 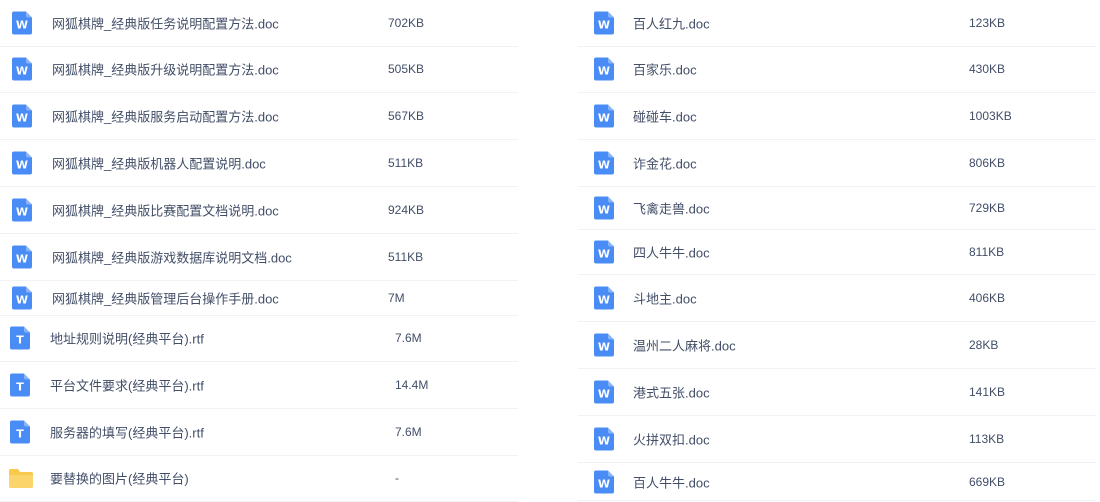 I want to click on file-row: W 网狐棋牌_经典版升级说明配置方法.doc 505KB, so click(x=259, y=69).